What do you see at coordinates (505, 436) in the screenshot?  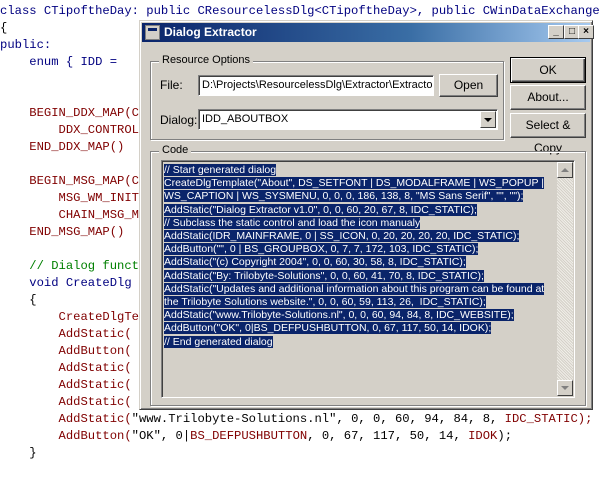 I see `editor-token: );` at bounding box center [505, 436].